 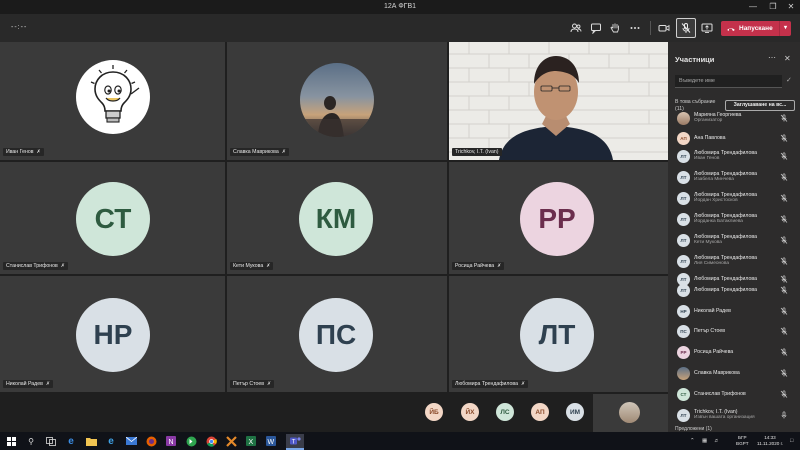 What do you see at coordinates (191, 441) in the screenshot?
I see `green-app-icon` at bounding box center [191, 441].